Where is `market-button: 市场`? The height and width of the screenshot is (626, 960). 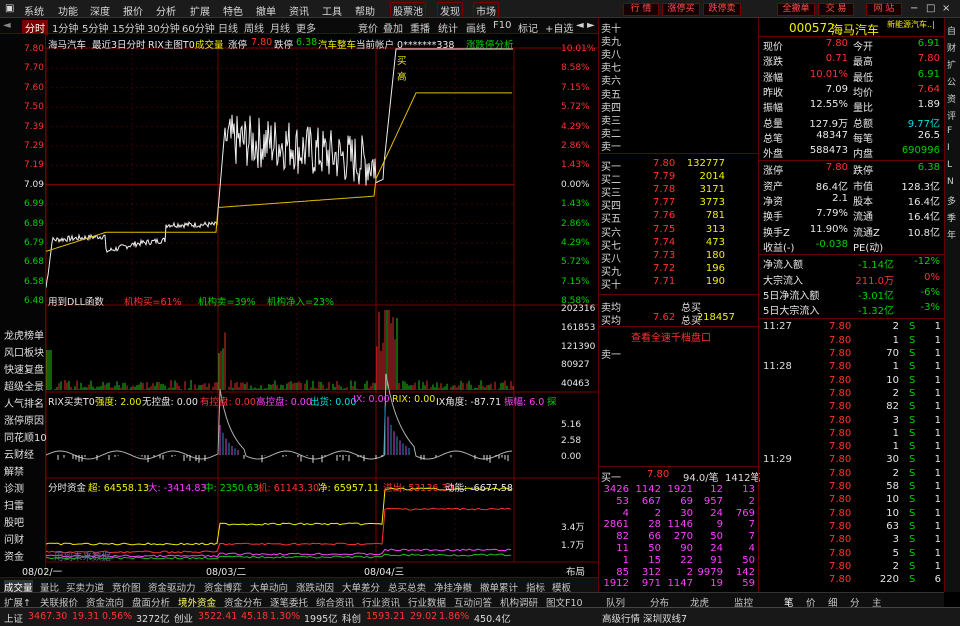
market-button: 市场 is located at coordinates (486, 10).